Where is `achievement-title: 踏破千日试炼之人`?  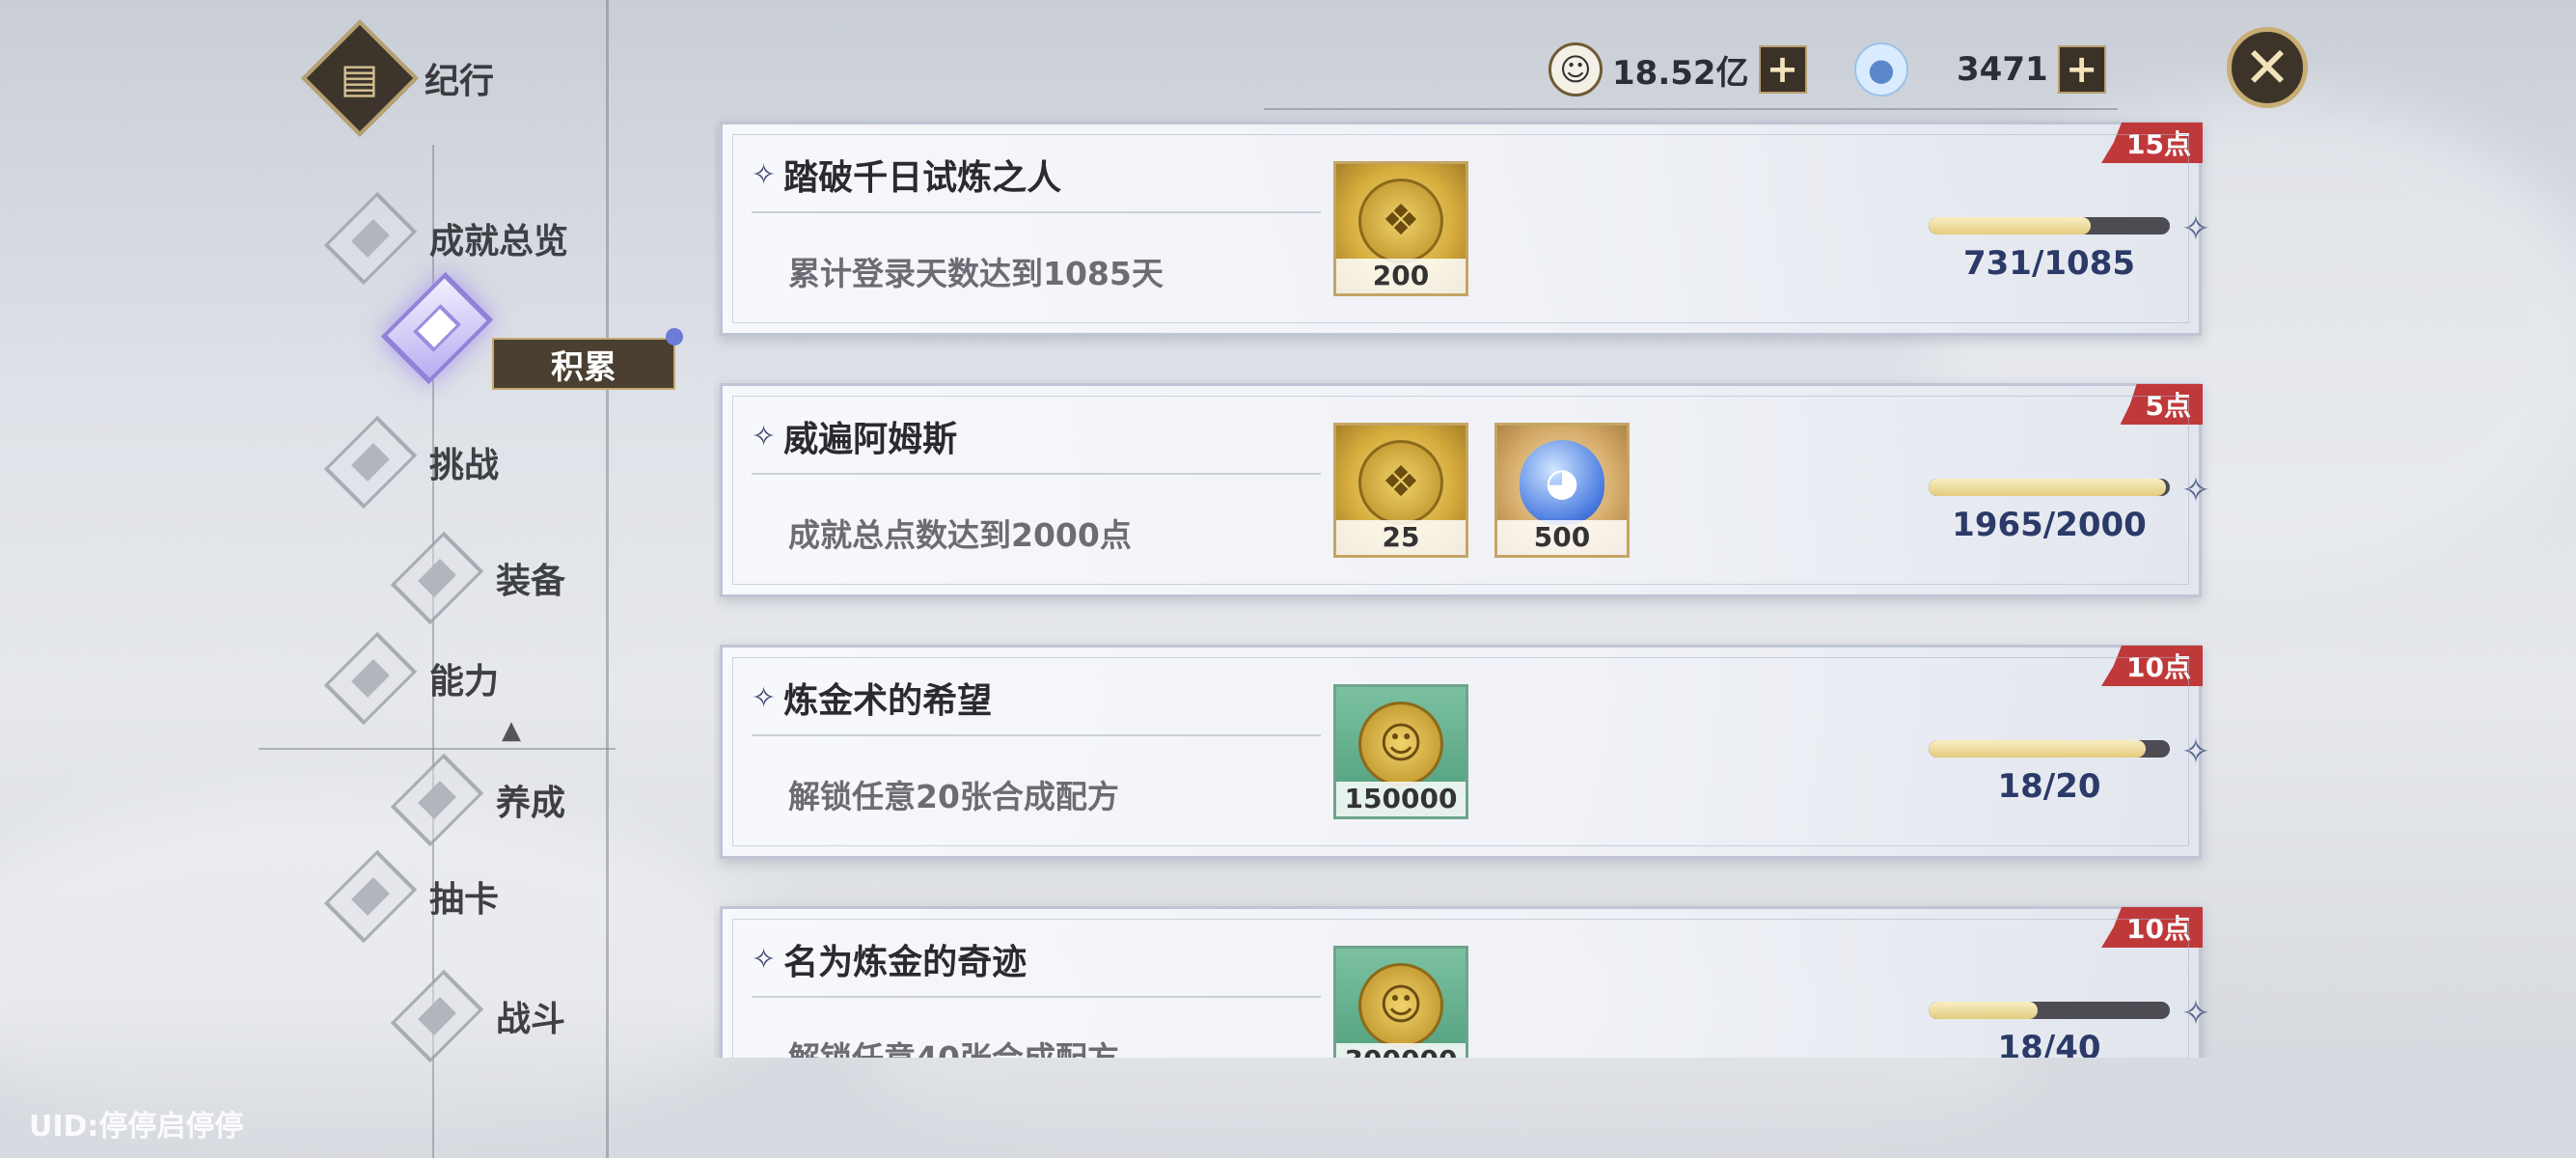 achievement-title: 踏破千日试炼之人 is located at coordinates (922, 178).